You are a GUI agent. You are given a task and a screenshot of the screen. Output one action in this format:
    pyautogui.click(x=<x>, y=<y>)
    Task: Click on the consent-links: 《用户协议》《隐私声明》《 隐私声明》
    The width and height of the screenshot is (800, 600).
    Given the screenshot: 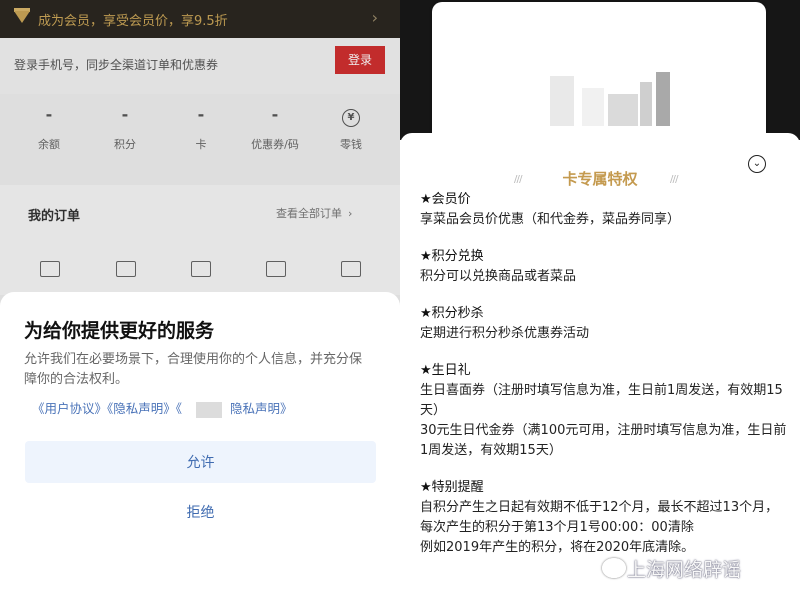 What is the action you would take?
    pyautogui.click(x=162, y=408)
    